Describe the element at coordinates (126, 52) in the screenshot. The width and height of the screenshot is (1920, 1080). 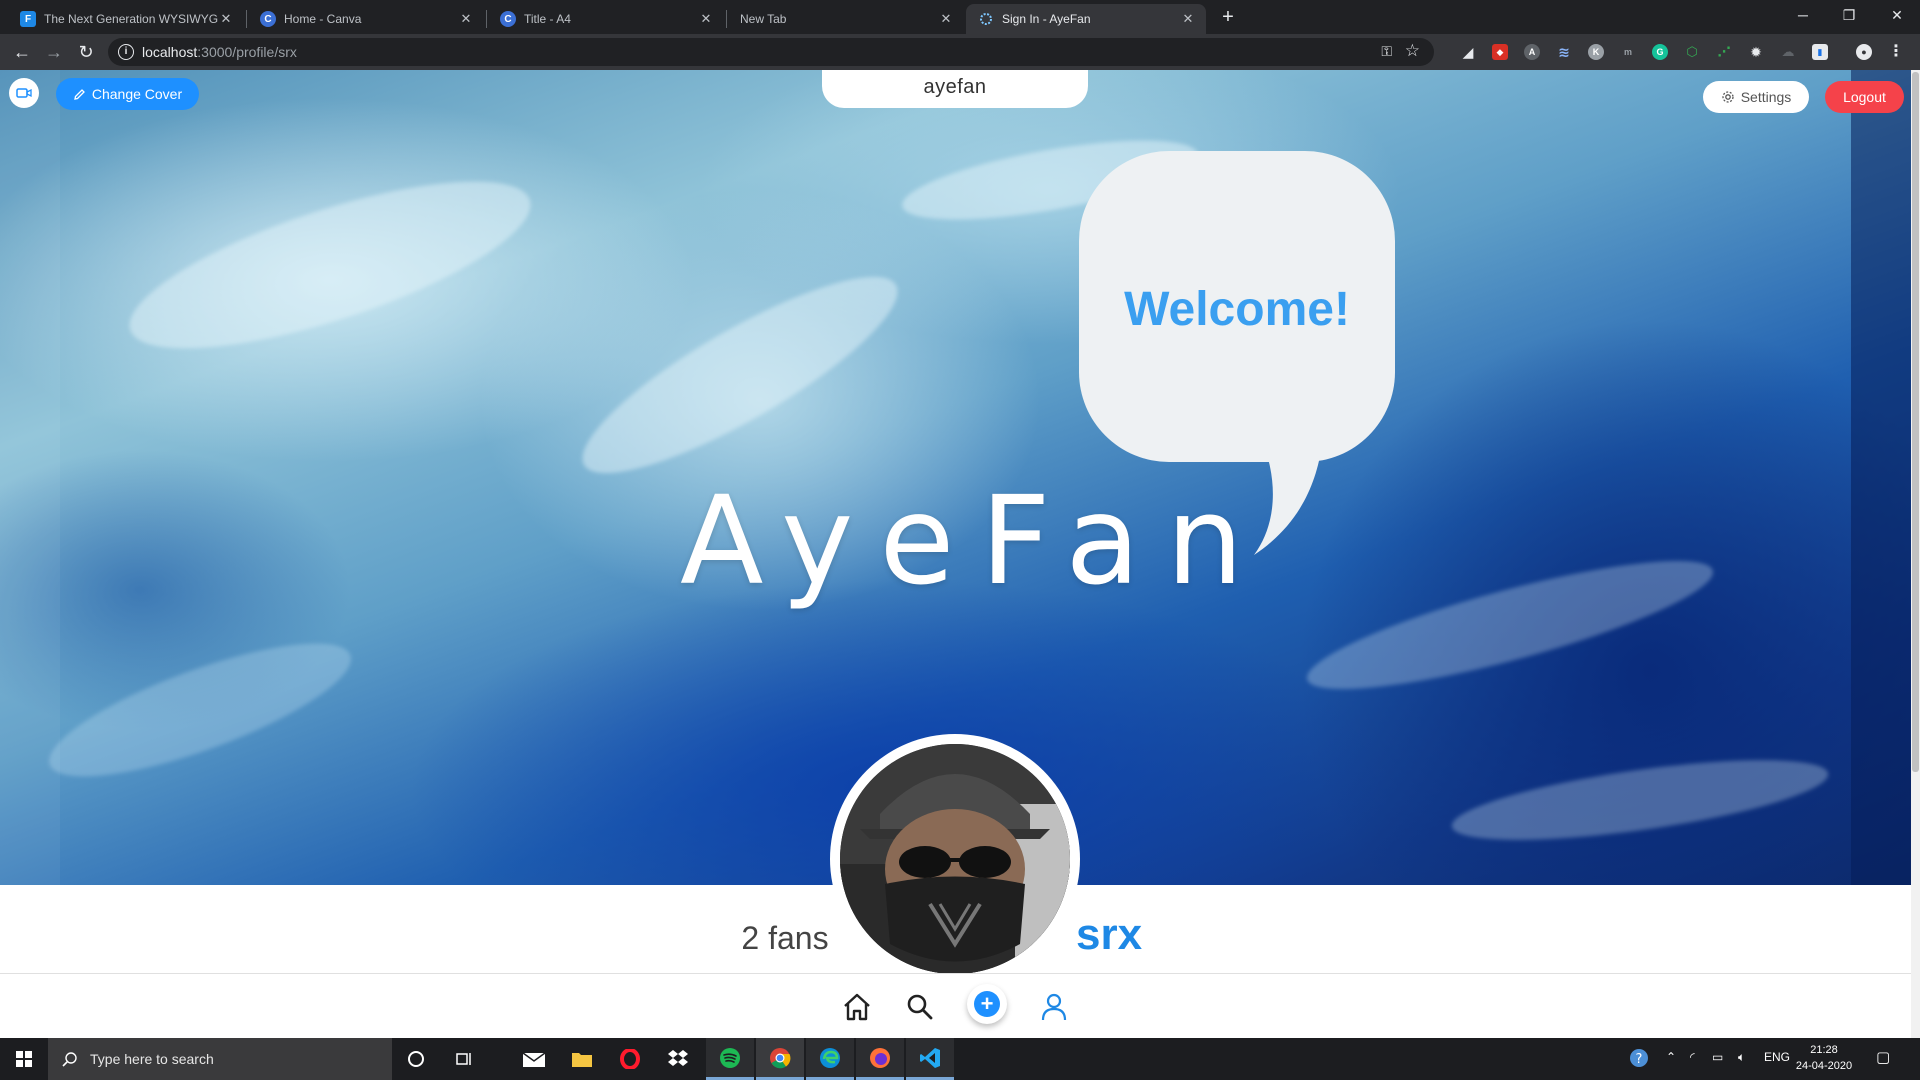
I see `site-info-icon: i` at that location.